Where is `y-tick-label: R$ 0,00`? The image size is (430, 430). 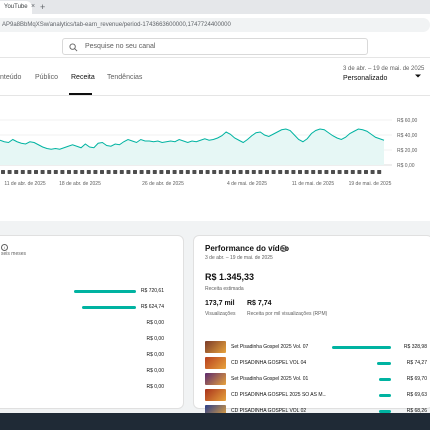
y-tick-label: R$ 0,00 is located at coordinates (406, 166).